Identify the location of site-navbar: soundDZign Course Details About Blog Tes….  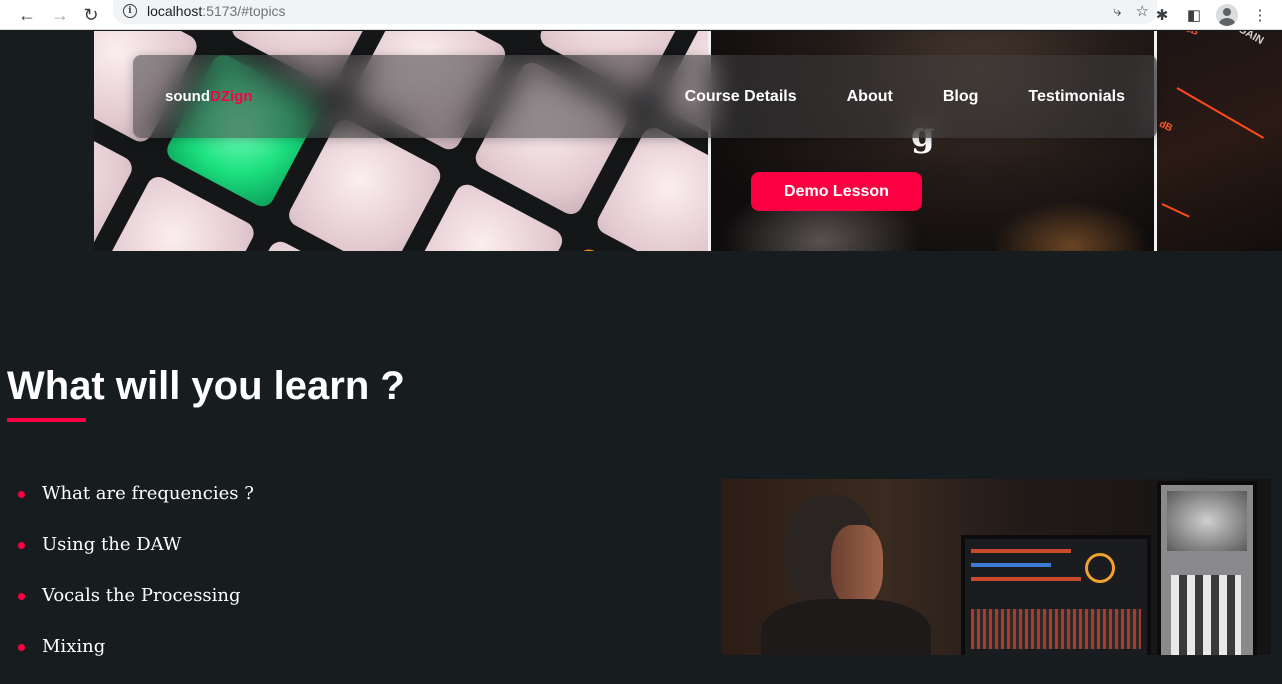
(645, 96).